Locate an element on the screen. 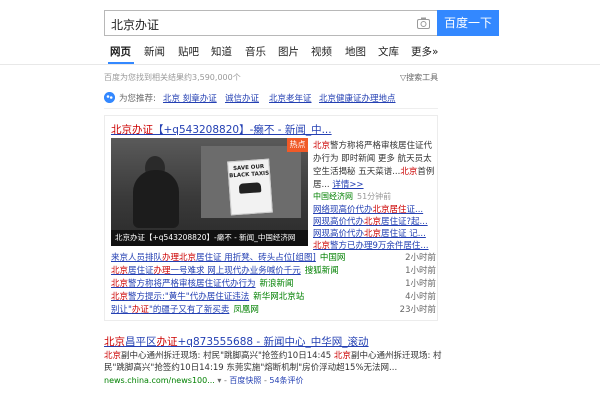 Image resolution: width=600 pixels, height=400 pixels. li-text: 警方提示:"黄牛"代办居住证违法 is located at coordinates (189, 297).